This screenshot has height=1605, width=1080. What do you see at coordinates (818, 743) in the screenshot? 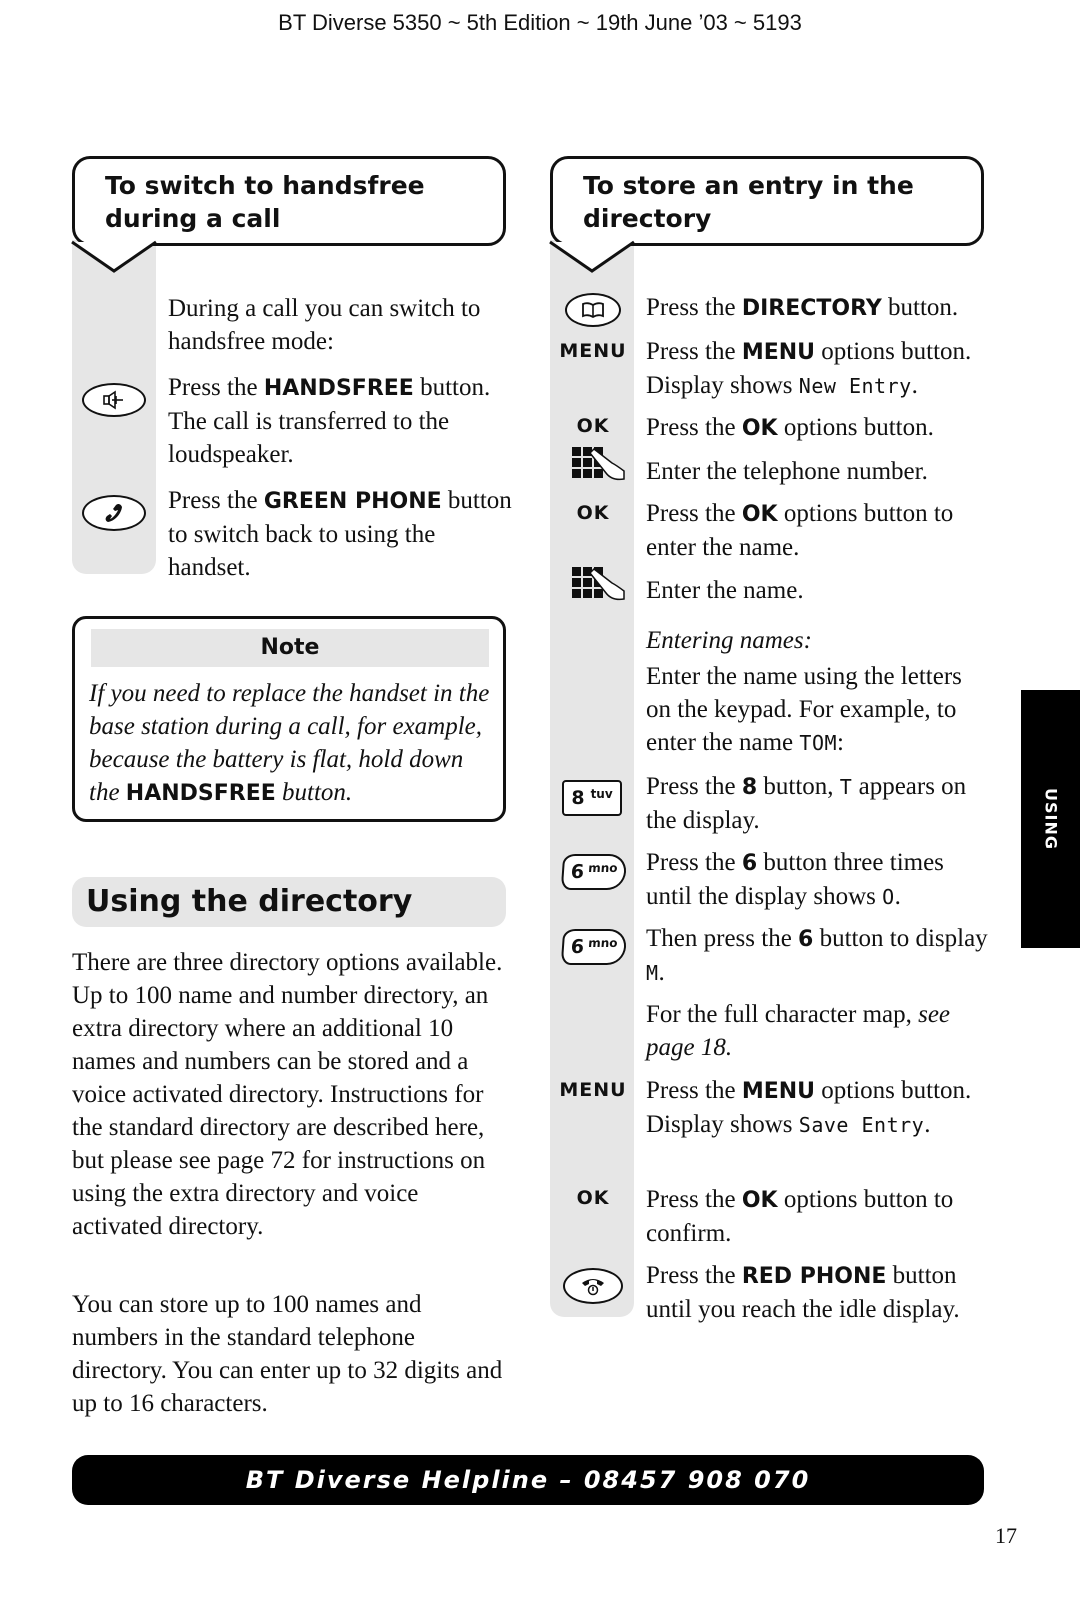
I see `lcd-text: TOM` at bounding box center [818, 743].